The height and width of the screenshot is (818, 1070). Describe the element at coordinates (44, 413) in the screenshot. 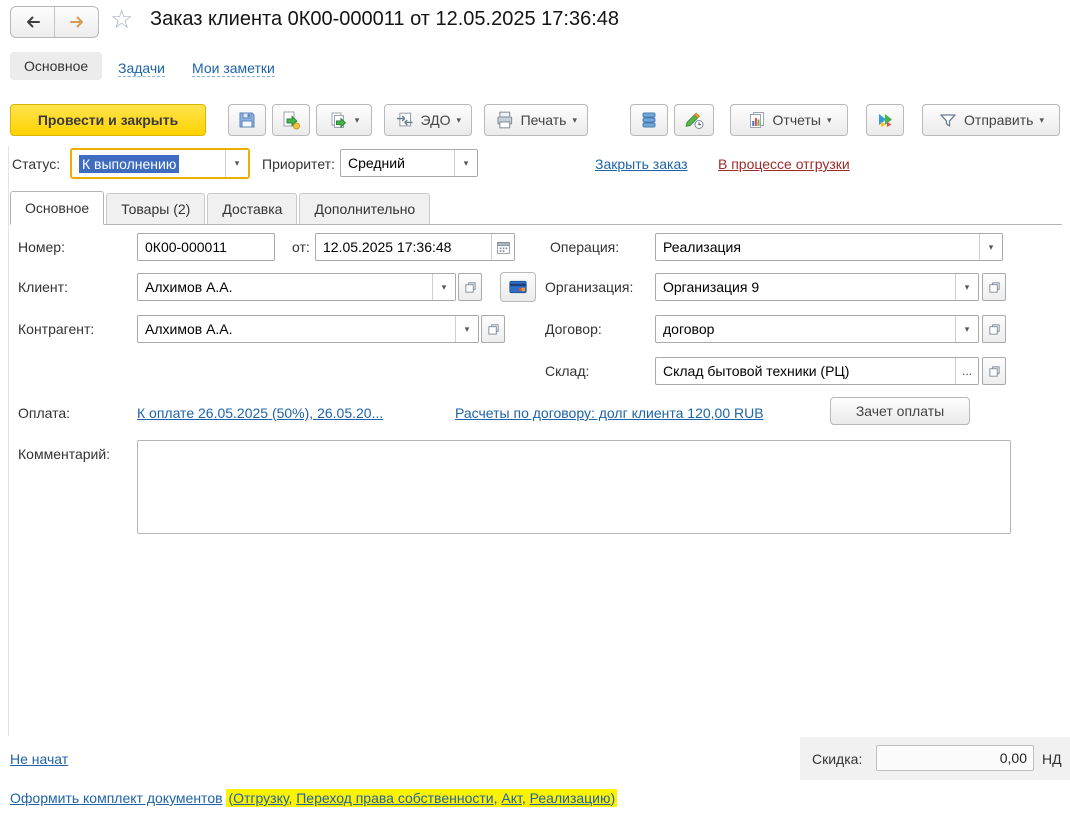

I see `payment-label: Оплата:` at that location.